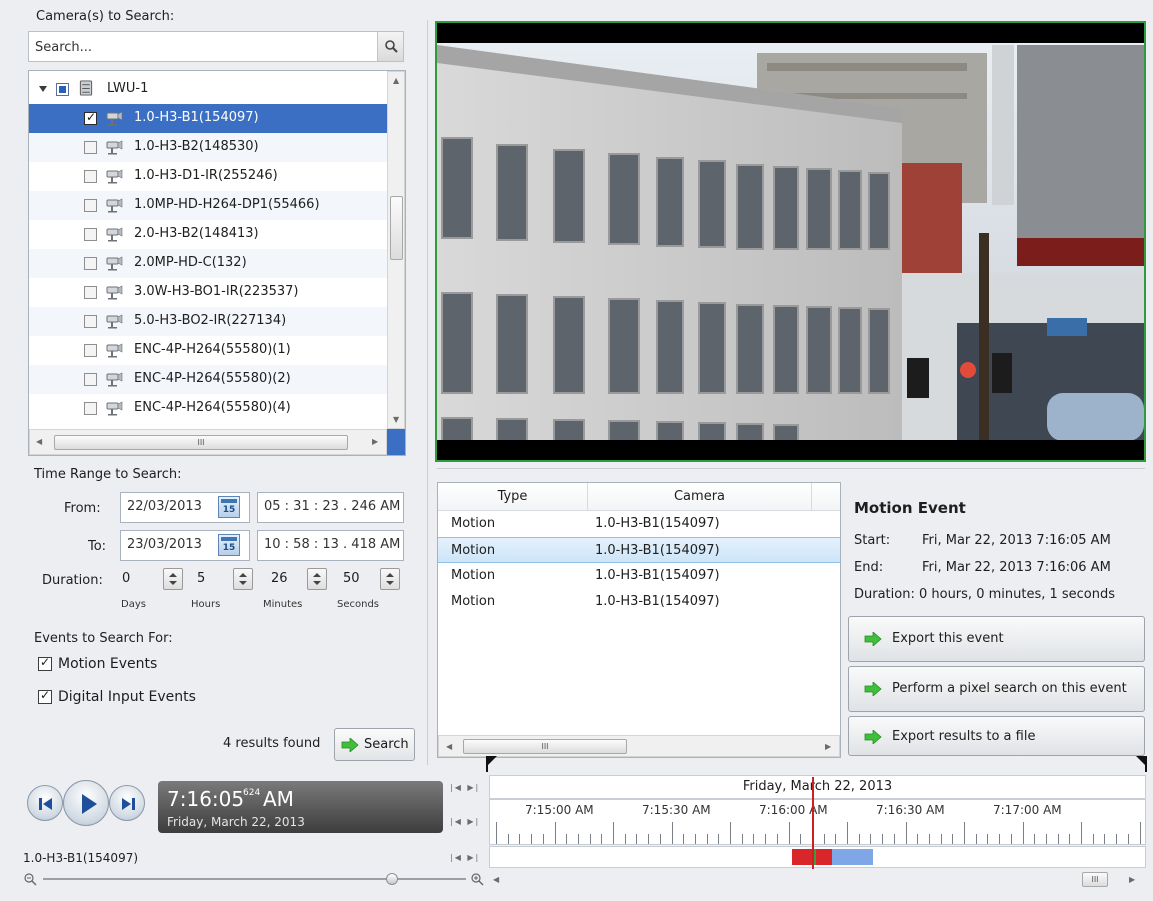 This screenshot has width=1153, height=901. Describe the element at coordinates (200, 47) in the screenshot. I see `camera-search-input` at that location.